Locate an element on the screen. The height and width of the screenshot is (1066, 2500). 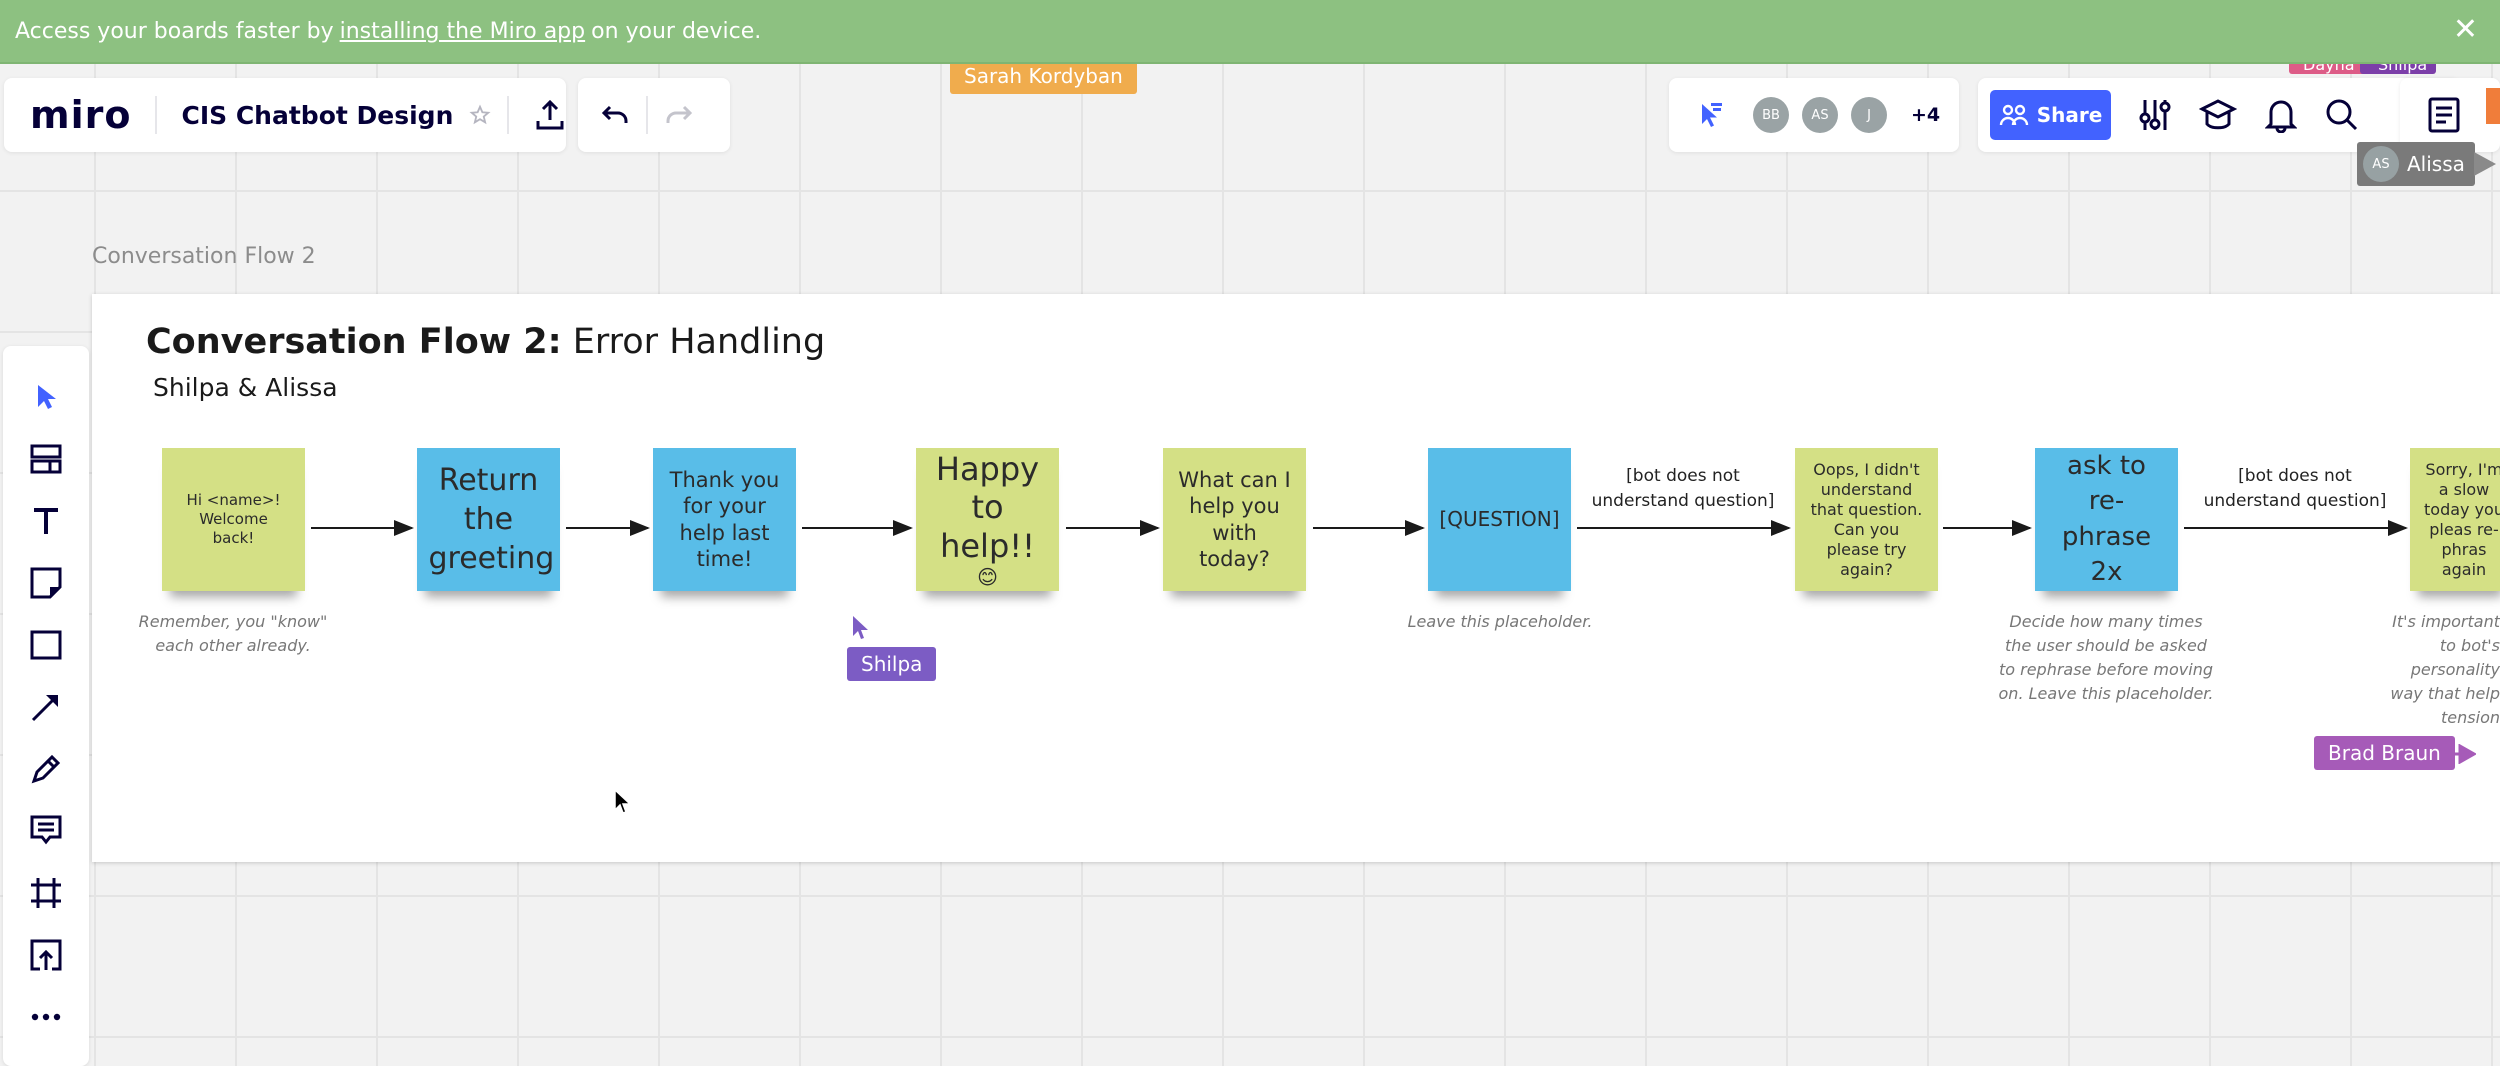
sticky-text: What can I help you with today? is located at coordinates (1234, 519).